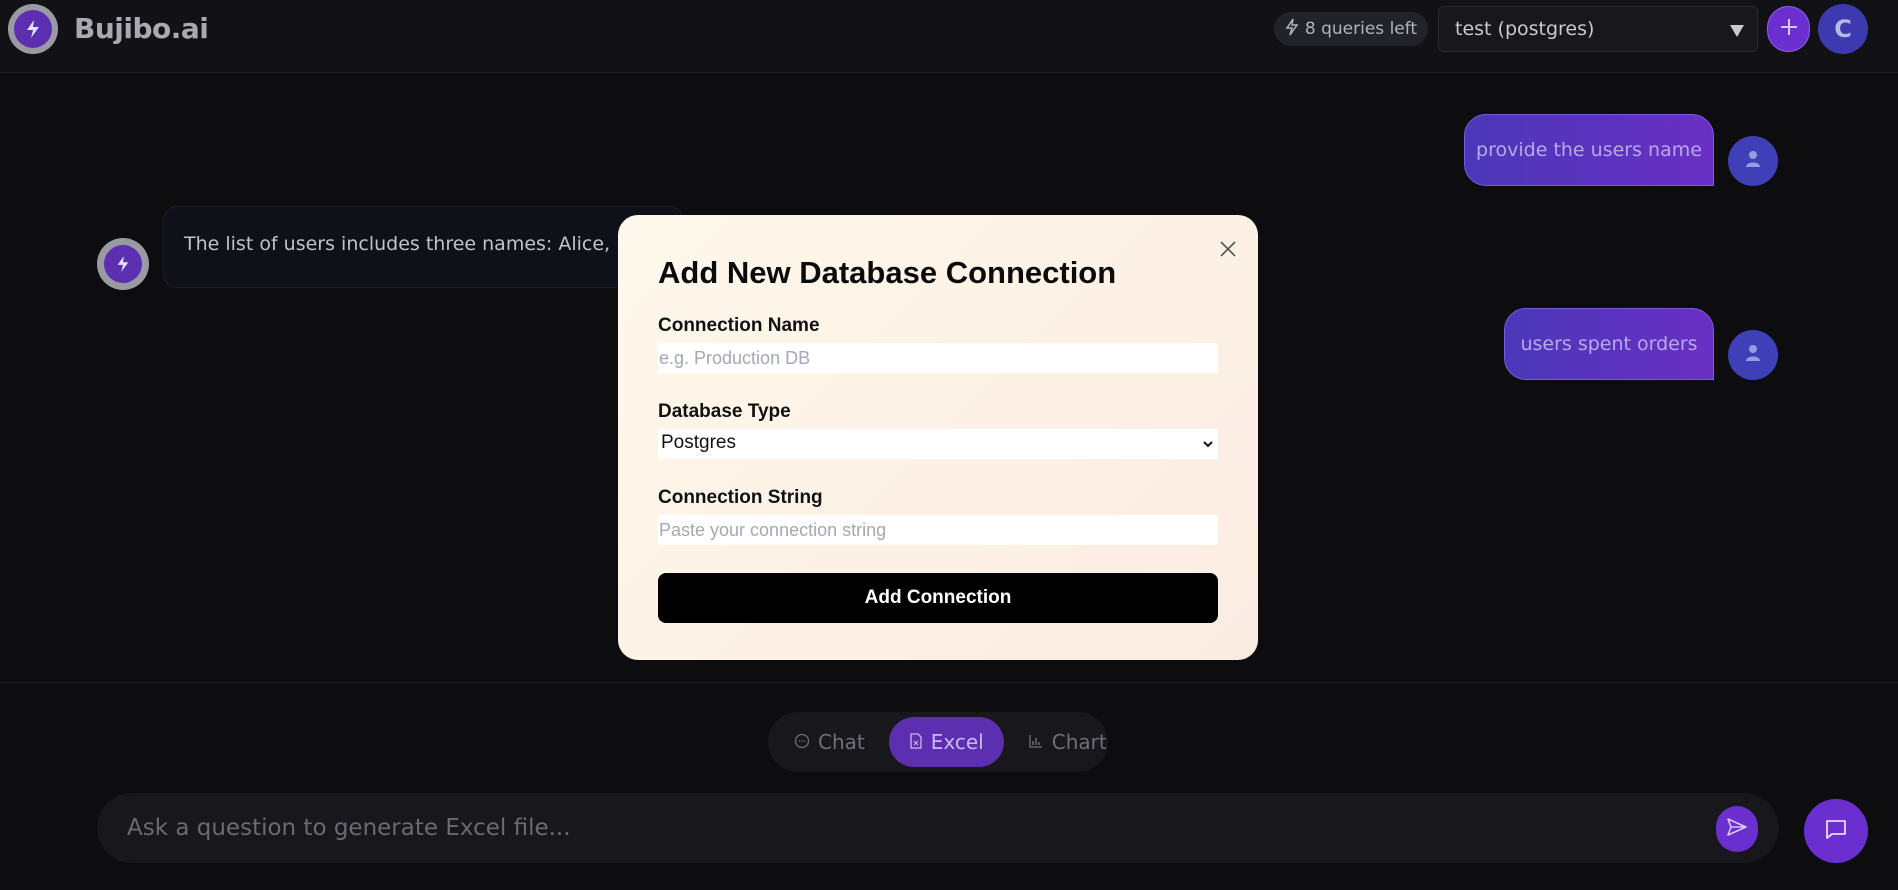 This screenshot has height=890, width=1898. Describe the element at coordinates (887, 272) in the screenshot. I see `modal-title: Add New Database Connection` at that location.